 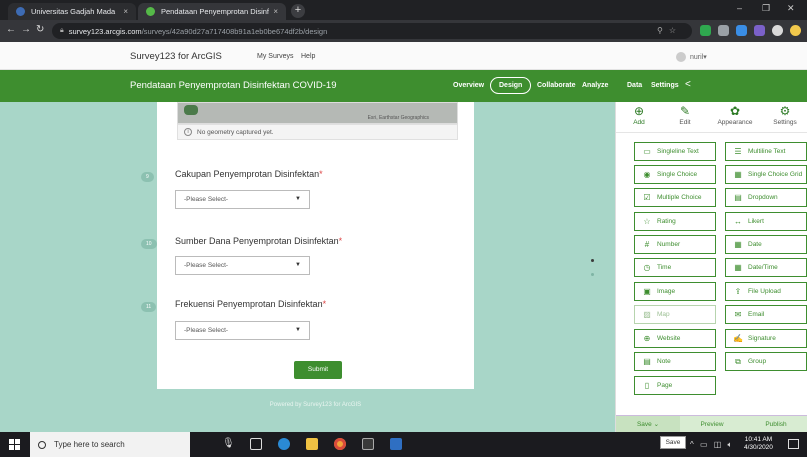 What do you see at coordinates (766, 267) in the screenshot?
I see `add-datetime-button: ▦ Date/Time` at bounding box center [766, 267].